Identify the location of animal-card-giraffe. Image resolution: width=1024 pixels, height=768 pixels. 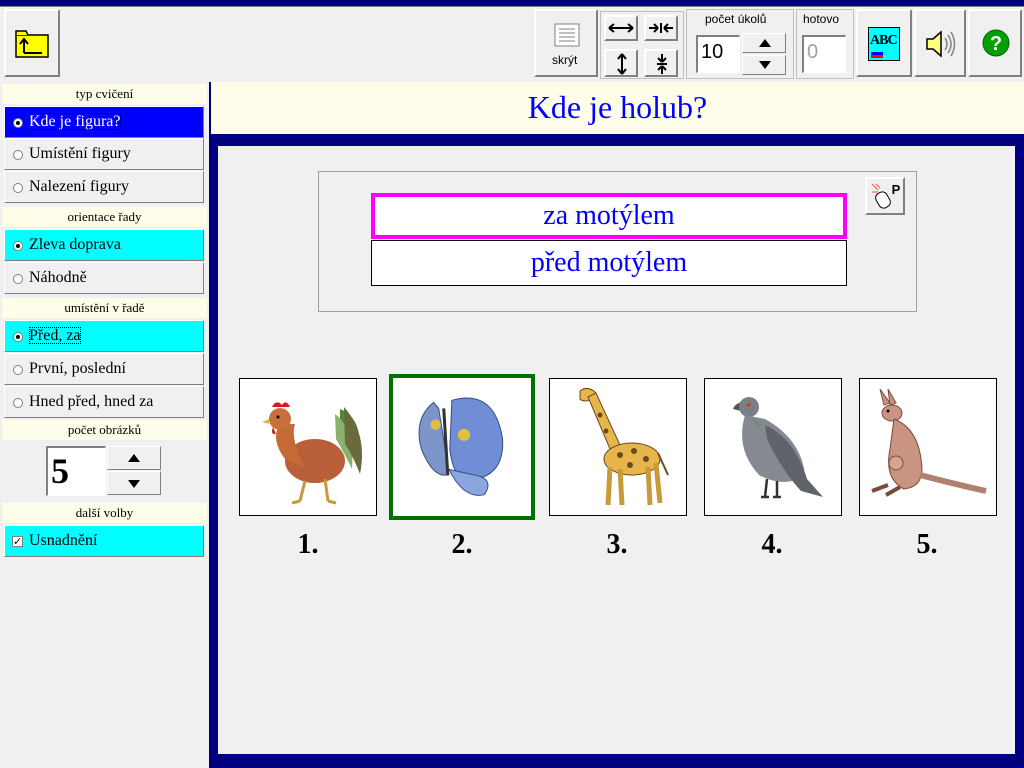
(618, 447).